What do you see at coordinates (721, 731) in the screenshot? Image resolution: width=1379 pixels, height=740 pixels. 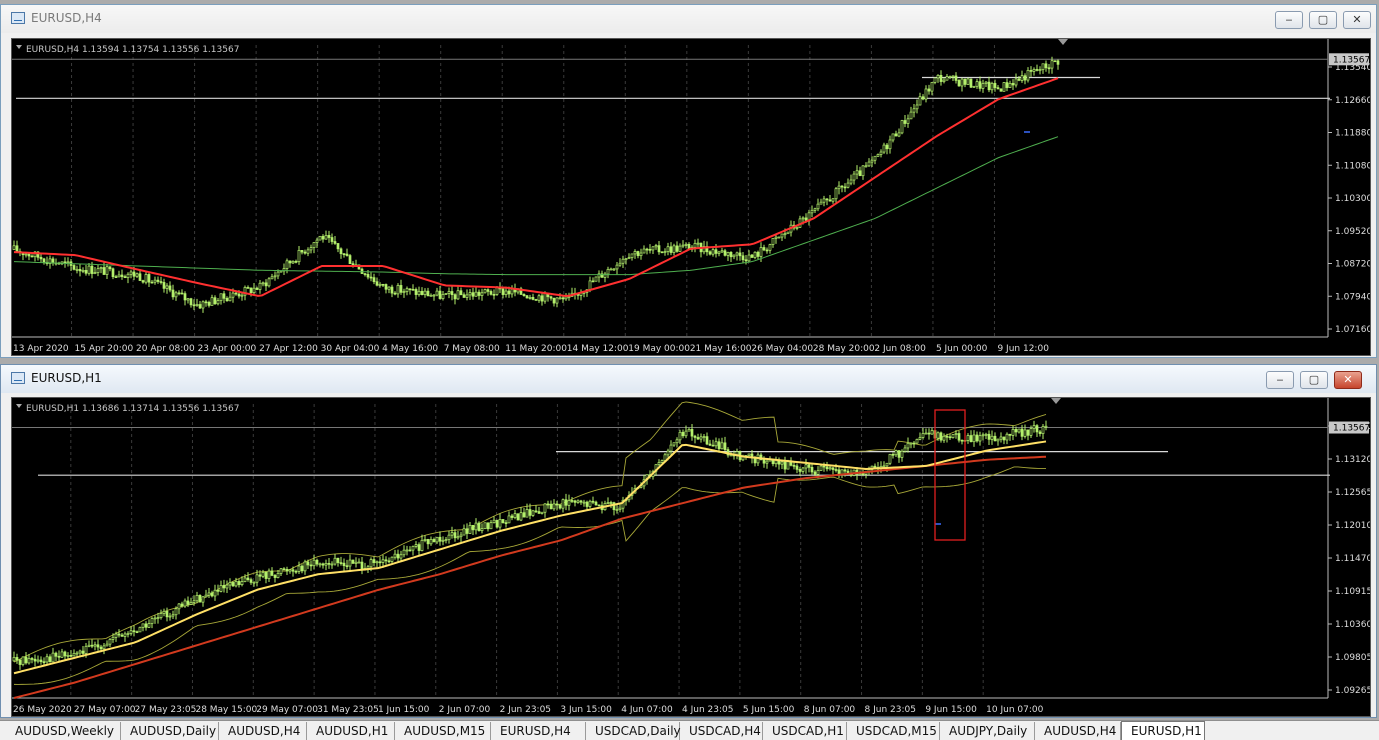 I see `tab-usdcad-h4: USDCAD,H4` at bounding box center [721, 731].